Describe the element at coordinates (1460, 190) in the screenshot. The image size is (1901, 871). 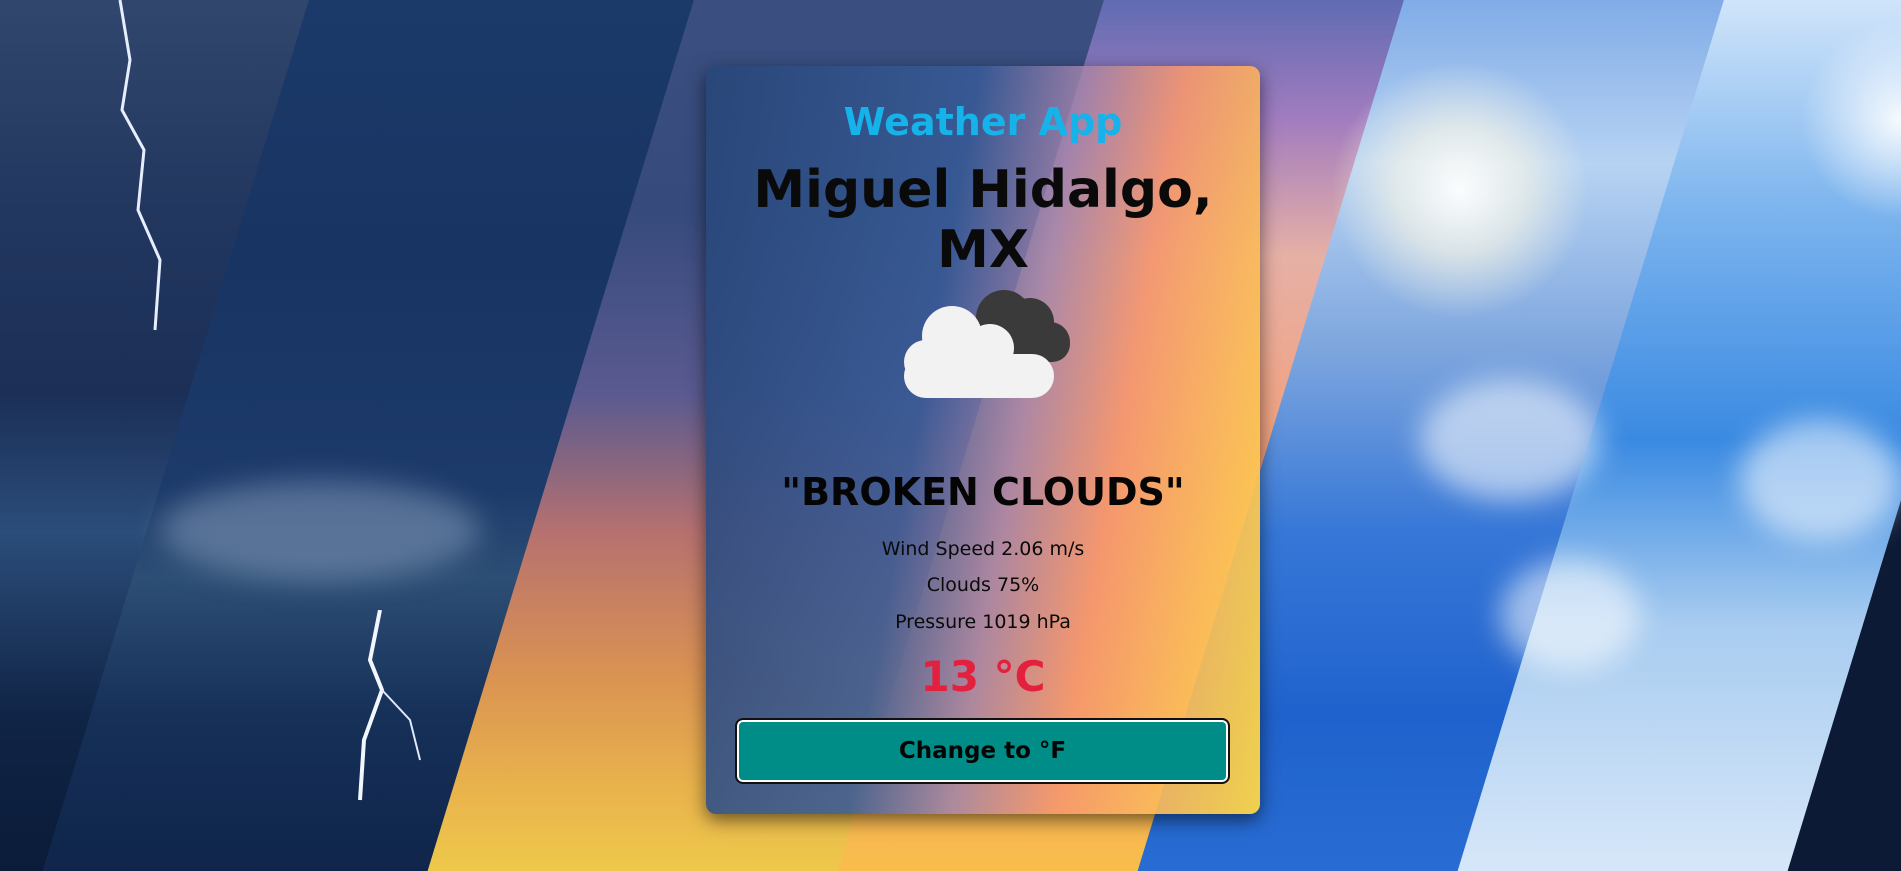
I see `sun-glow` at that location.